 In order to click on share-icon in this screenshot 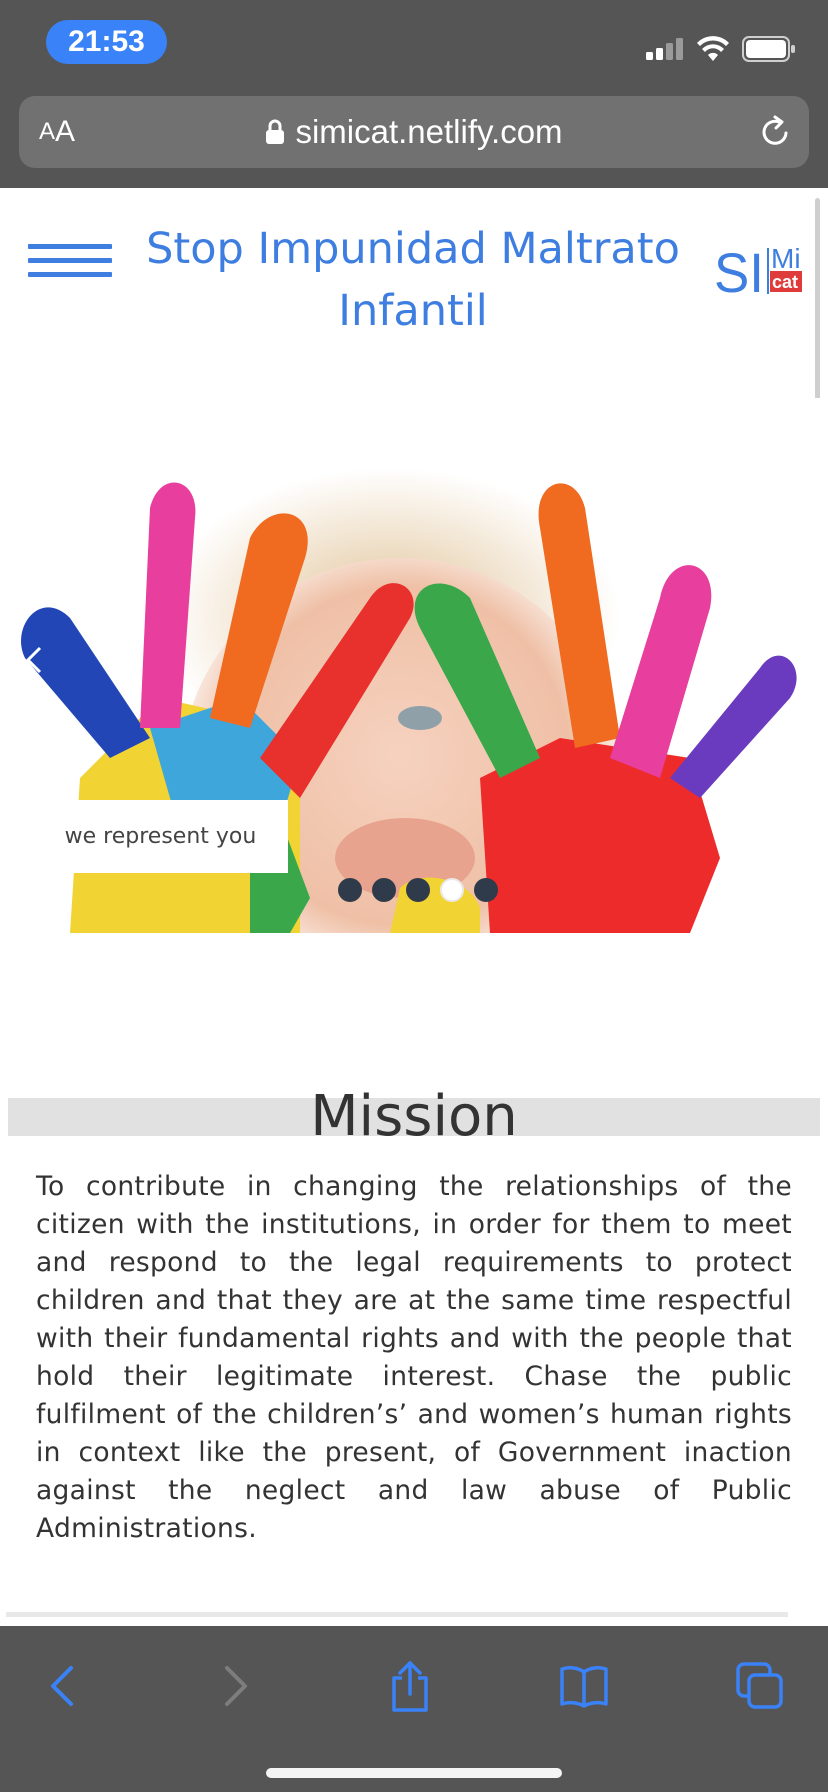, I will do `click(410, 1686)`.